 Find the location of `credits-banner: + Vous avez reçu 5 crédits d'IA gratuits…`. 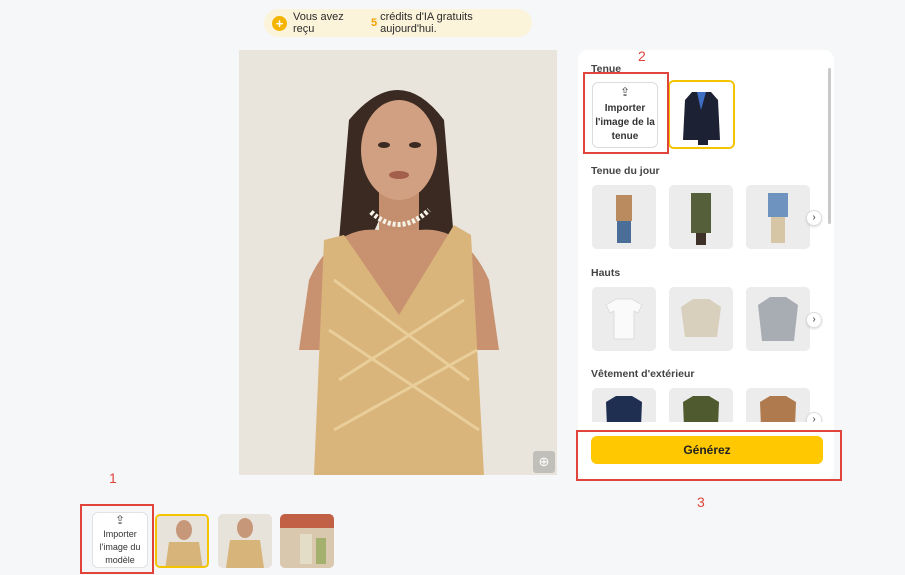

credits-banner: + Vous avez reçu 5 crédits d'IA gratuits… is located at coordinates (398, 23).